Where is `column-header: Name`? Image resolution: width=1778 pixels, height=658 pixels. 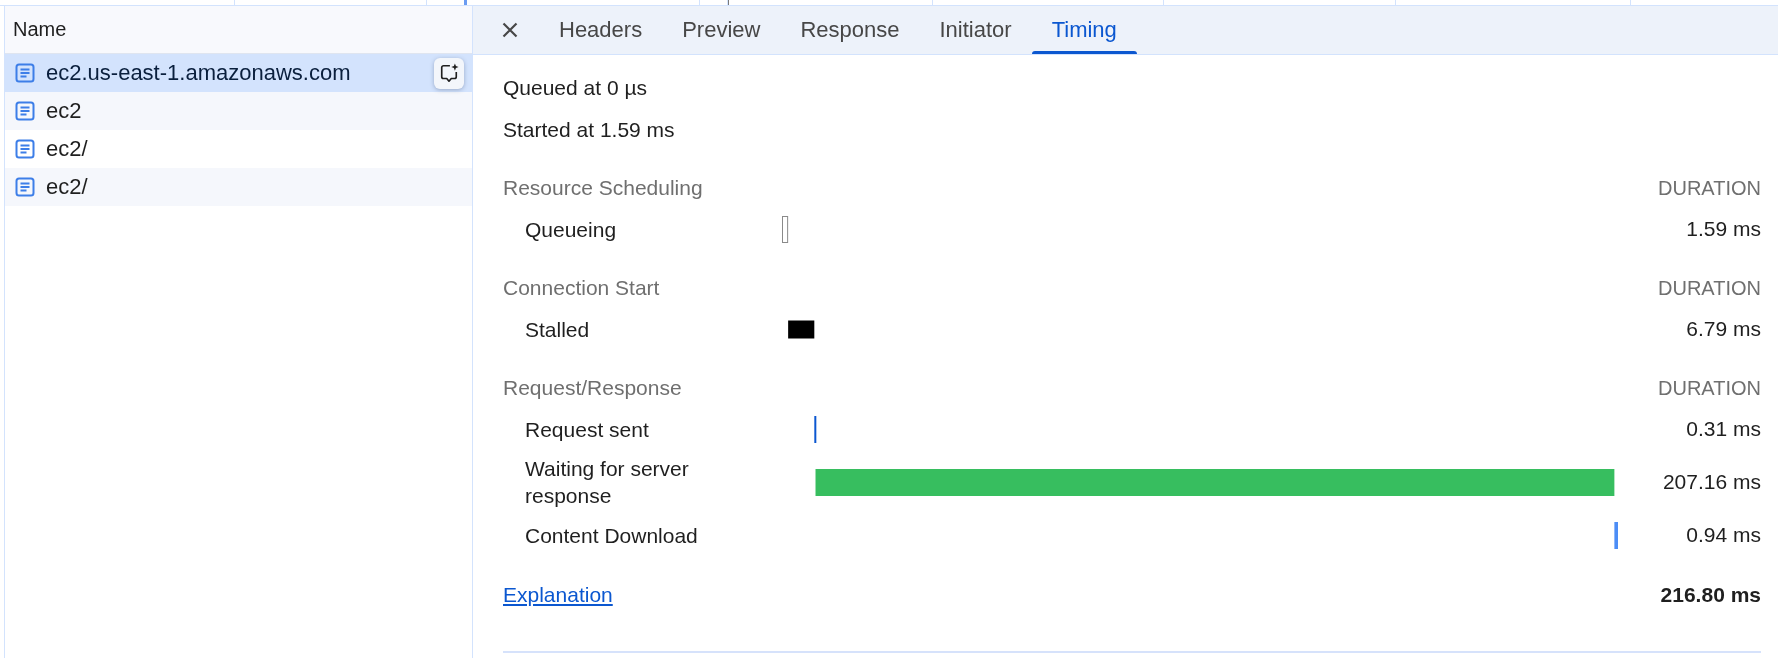
column-header: Name is located at coordinates (238, 30).